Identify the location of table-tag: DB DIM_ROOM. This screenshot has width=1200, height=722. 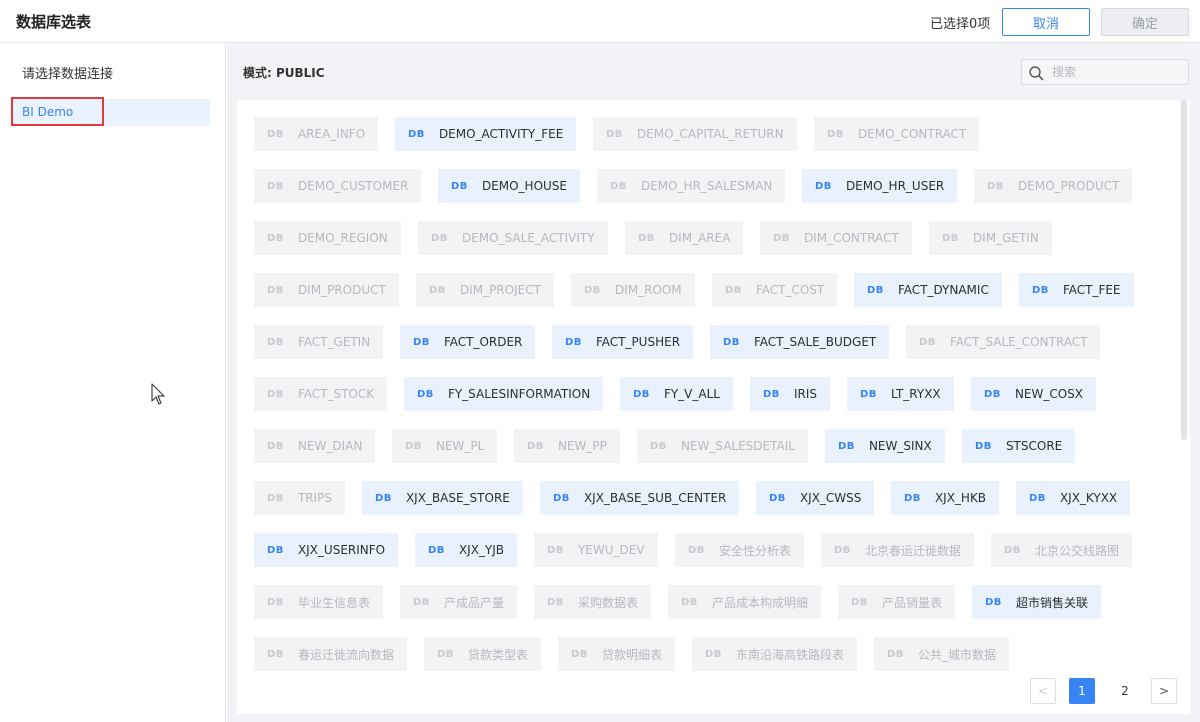
(633, 290).